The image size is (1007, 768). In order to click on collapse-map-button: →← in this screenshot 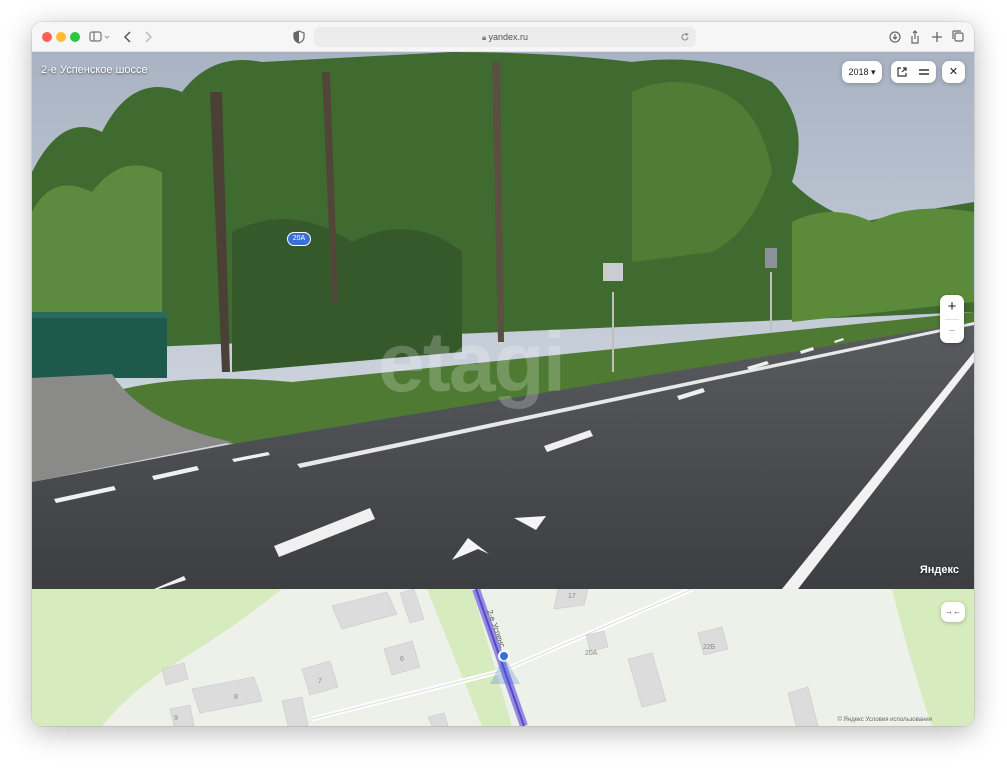, I will do `click(953, 612)`.